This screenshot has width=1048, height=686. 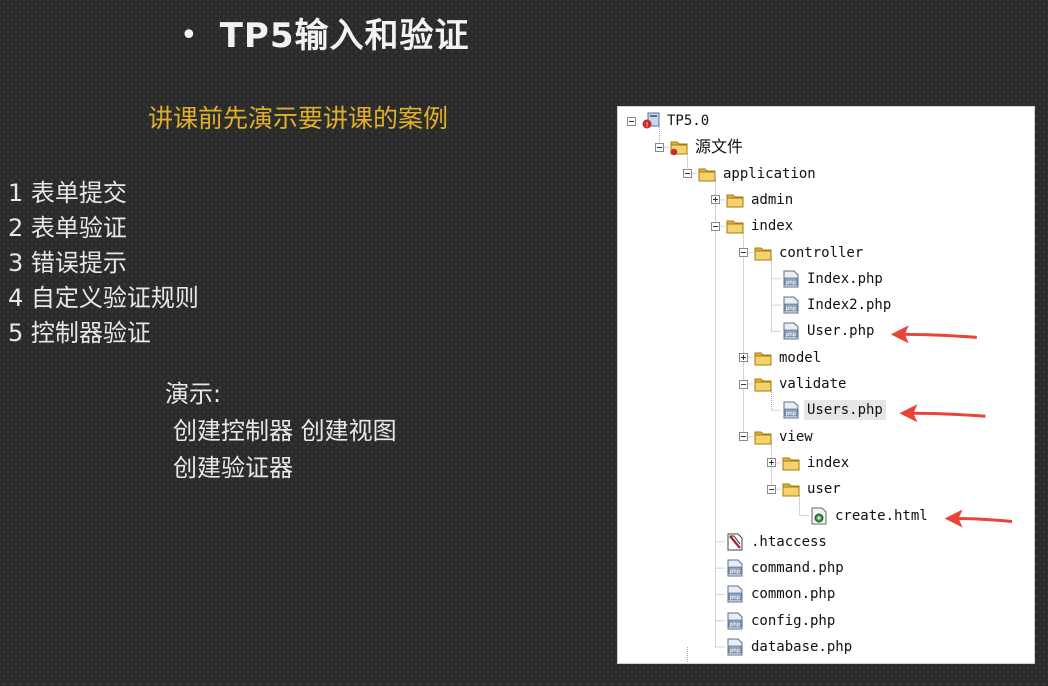 What do you see at coordinates (679, 147) in the screenshot?
I see `source-folder-icon` at bounding box center [679, 147].